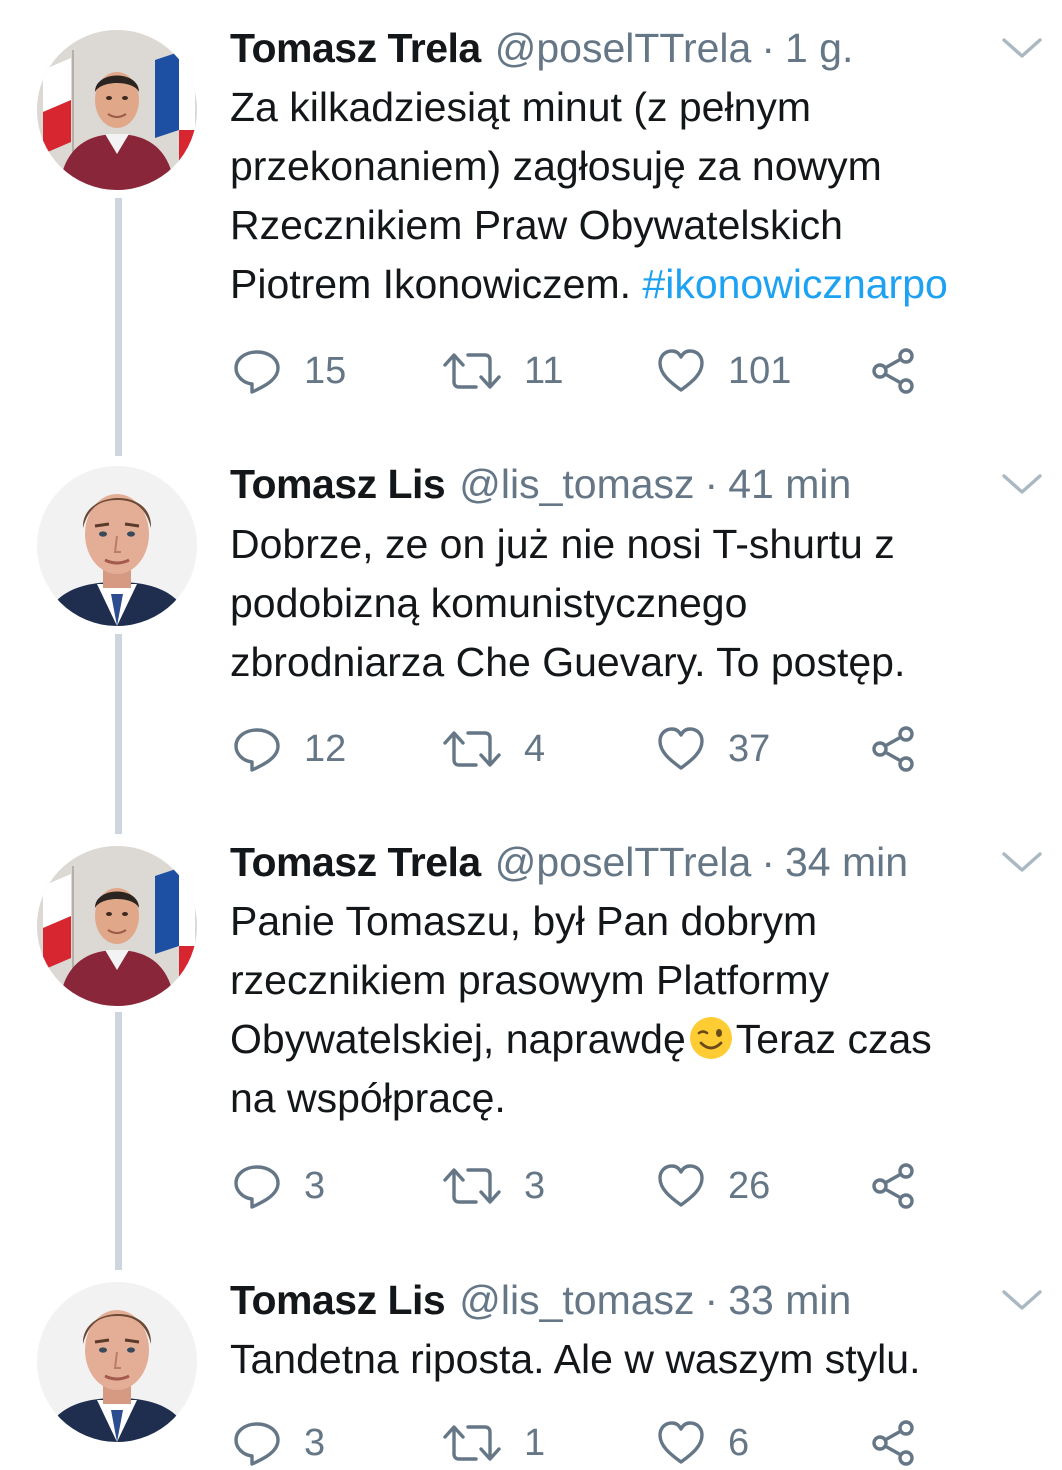 Image resolution: width=1062 pixels, height=1470 pixels. Describe the element at coordinates (535, 748) in the screenshot. I see `retweet-count: 4` at that location.